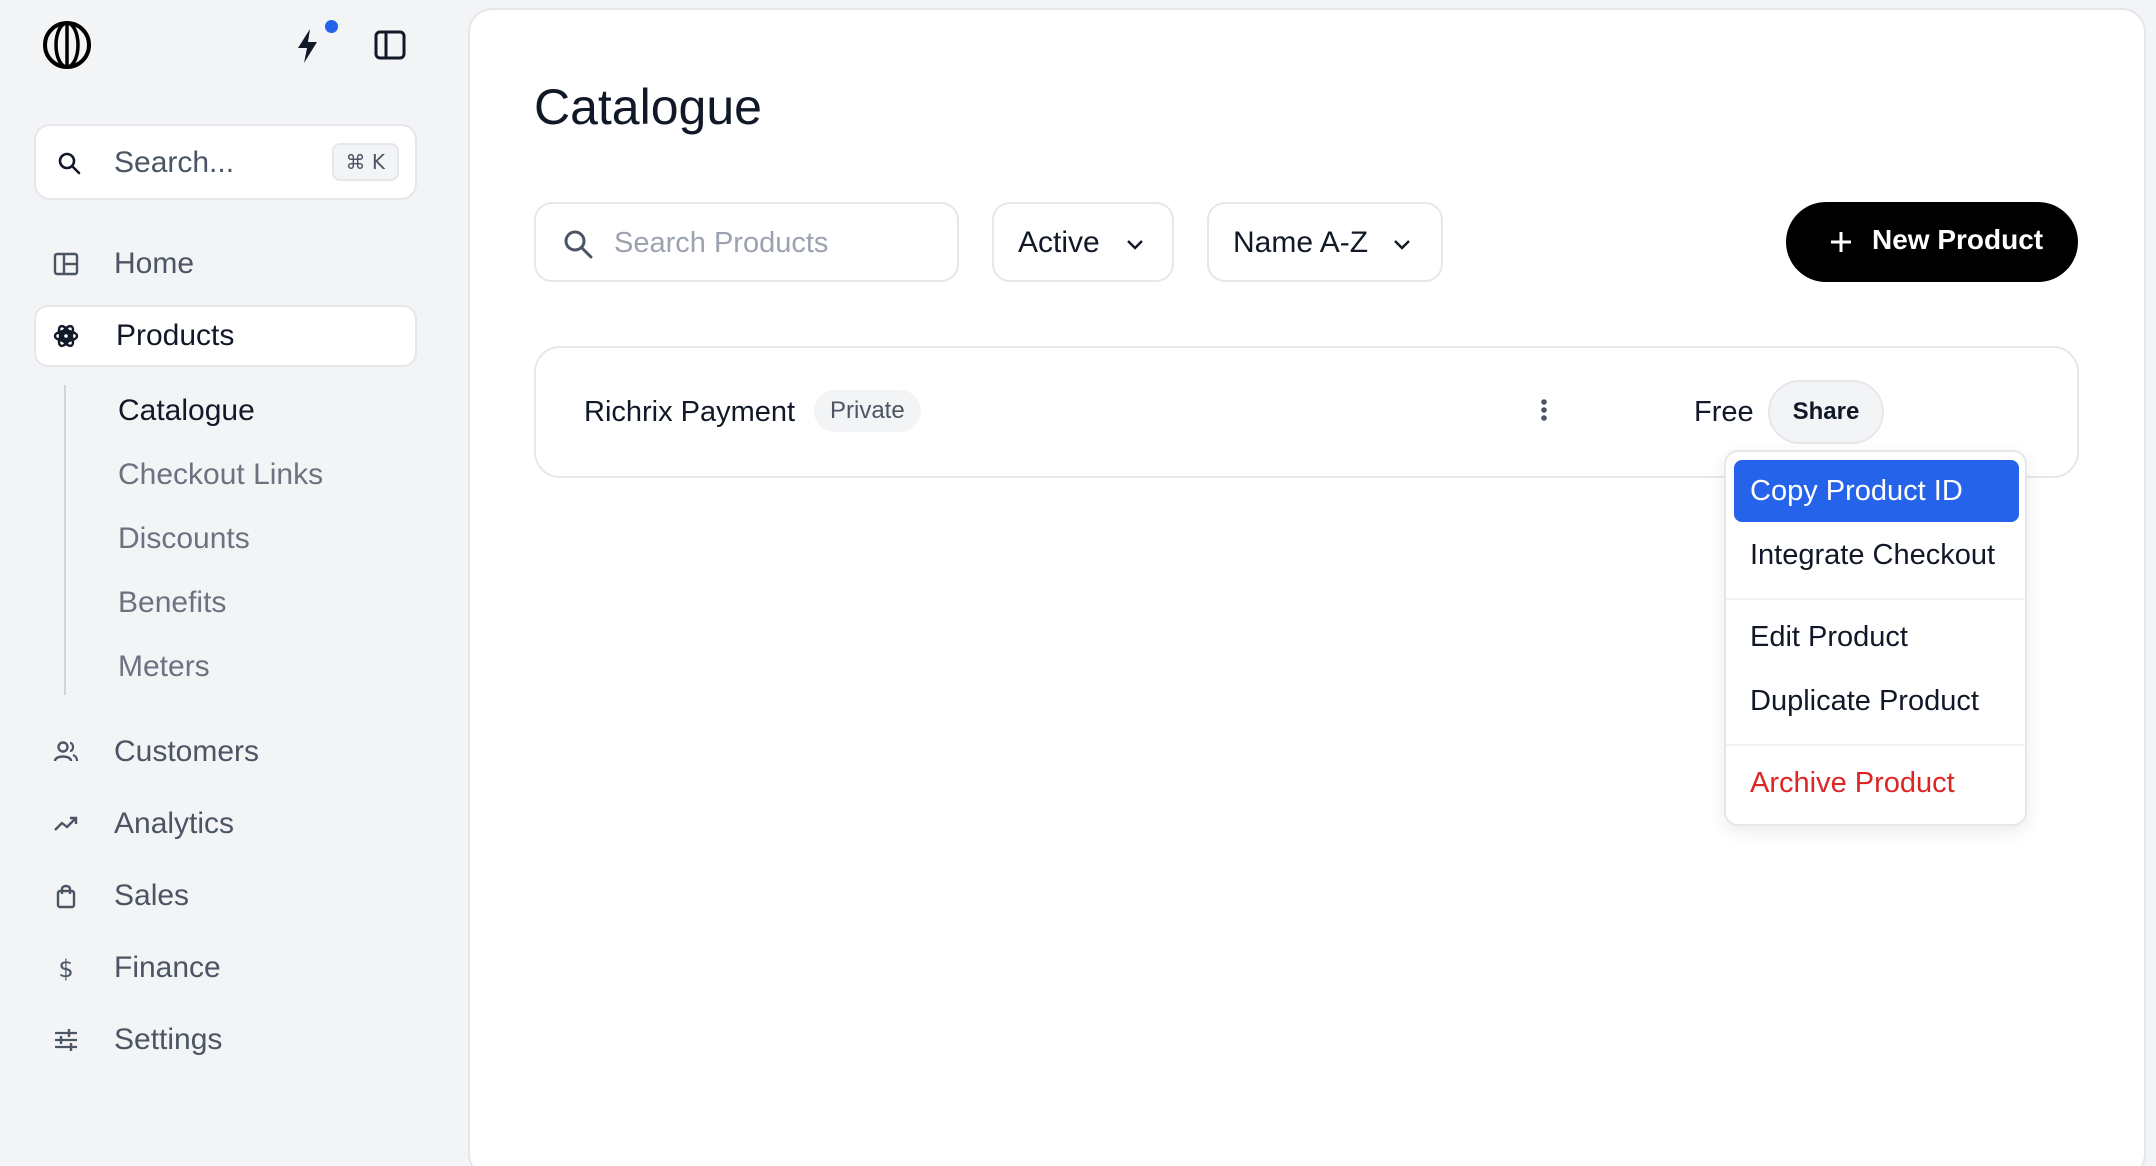 The image size is (2156, 1166). Describe the element at coordinates (184, 539) in the screenshot. I see `subnav-item-discounts: Discounts` at that location.